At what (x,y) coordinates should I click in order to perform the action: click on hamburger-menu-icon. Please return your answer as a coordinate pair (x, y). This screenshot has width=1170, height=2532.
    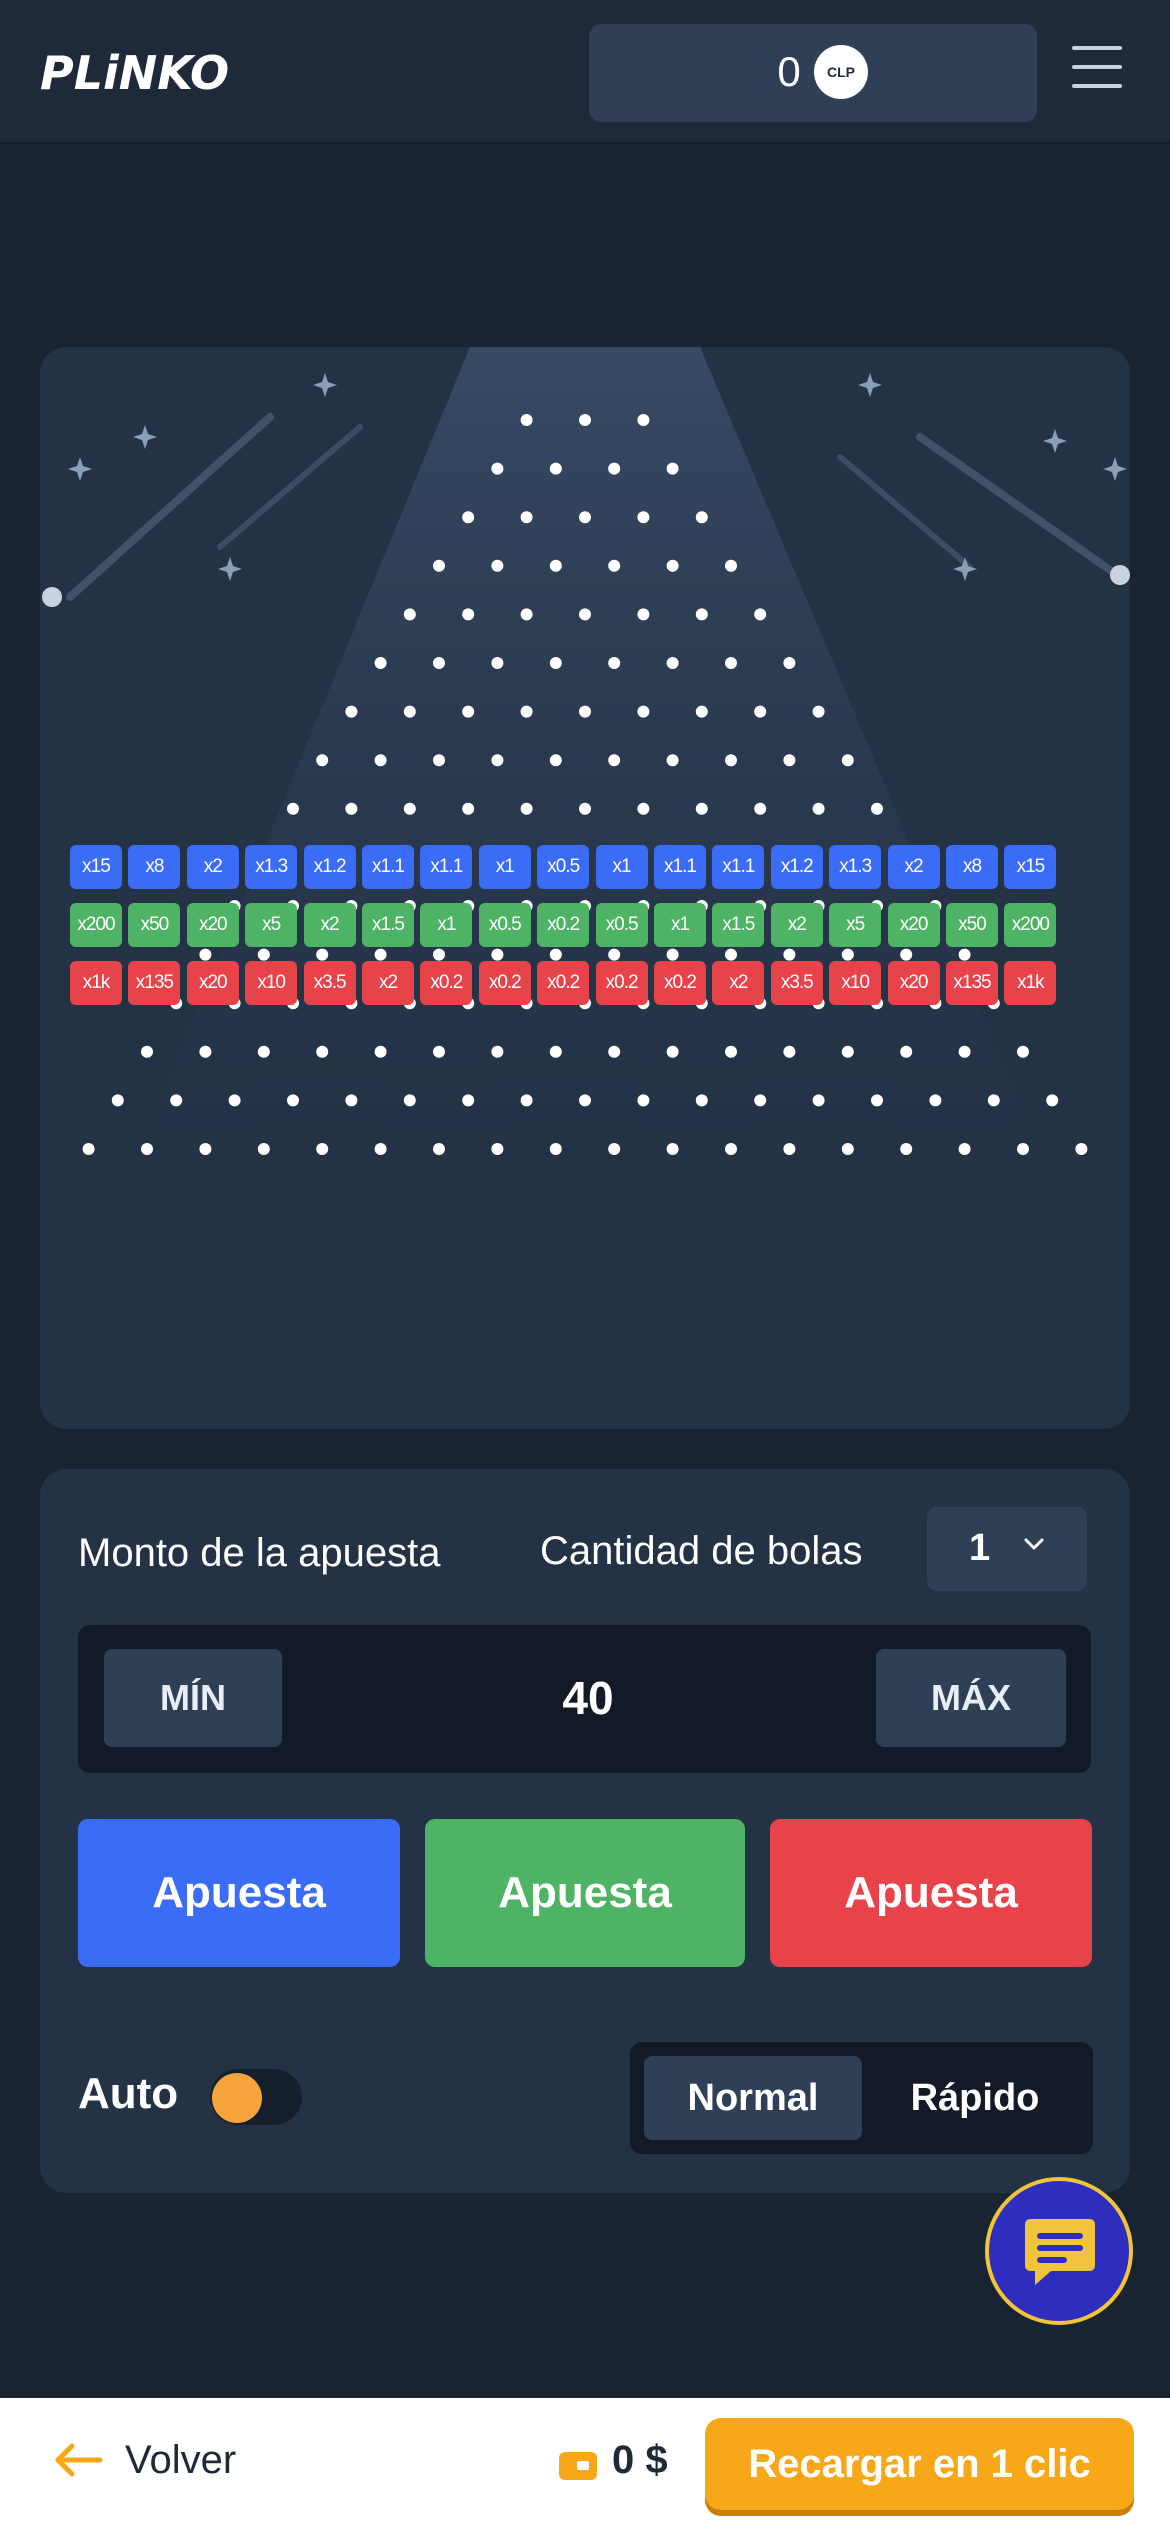
    Looking at the image, I should click on (1097, 67).